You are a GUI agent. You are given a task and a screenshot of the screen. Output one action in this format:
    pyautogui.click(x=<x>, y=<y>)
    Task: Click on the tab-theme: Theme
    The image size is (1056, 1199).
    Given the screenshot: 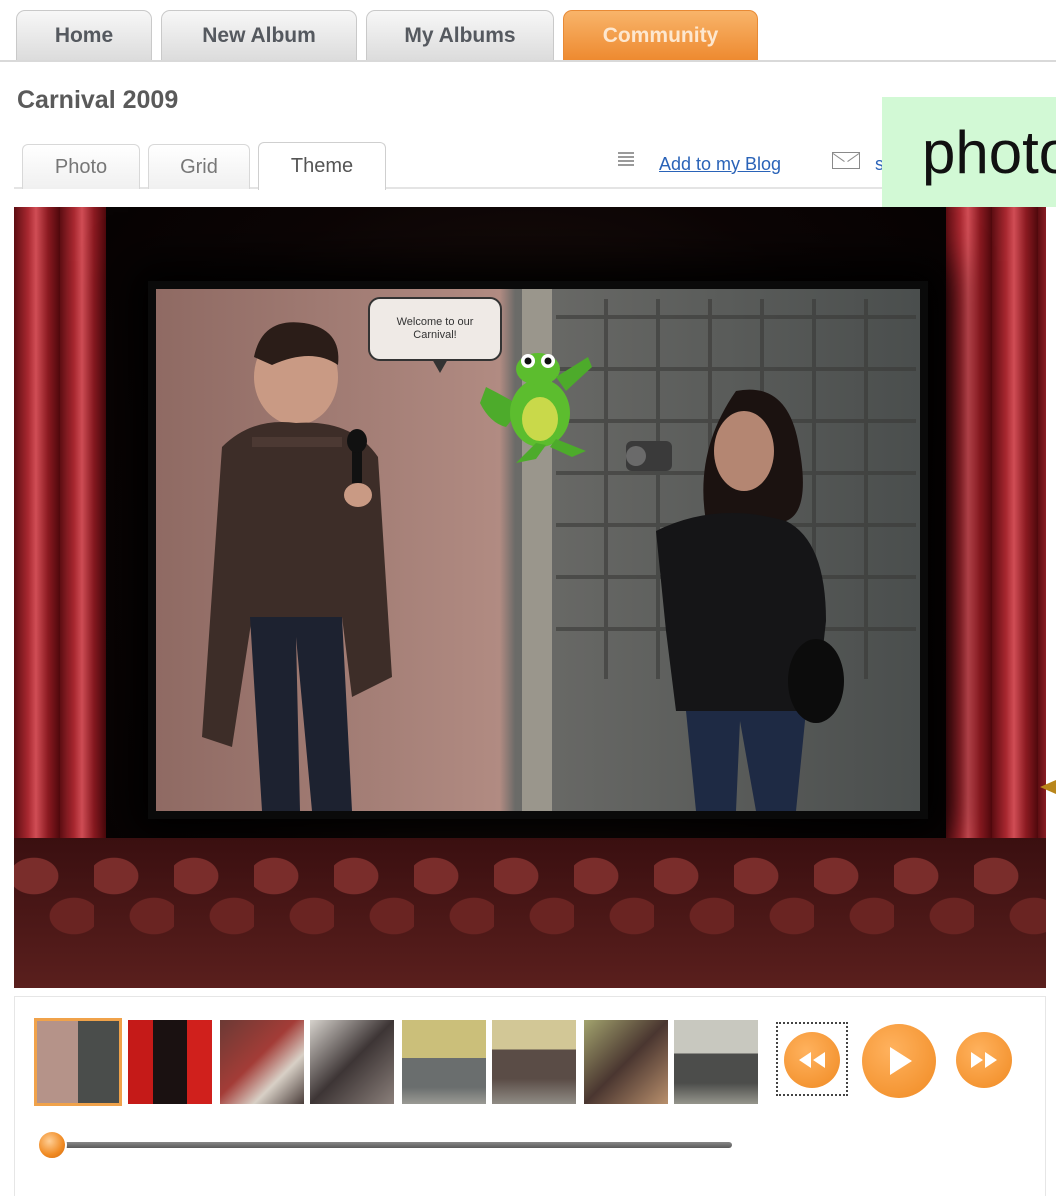 What is the action you would take?
    pyautogui.click(x=322, y=166)
    